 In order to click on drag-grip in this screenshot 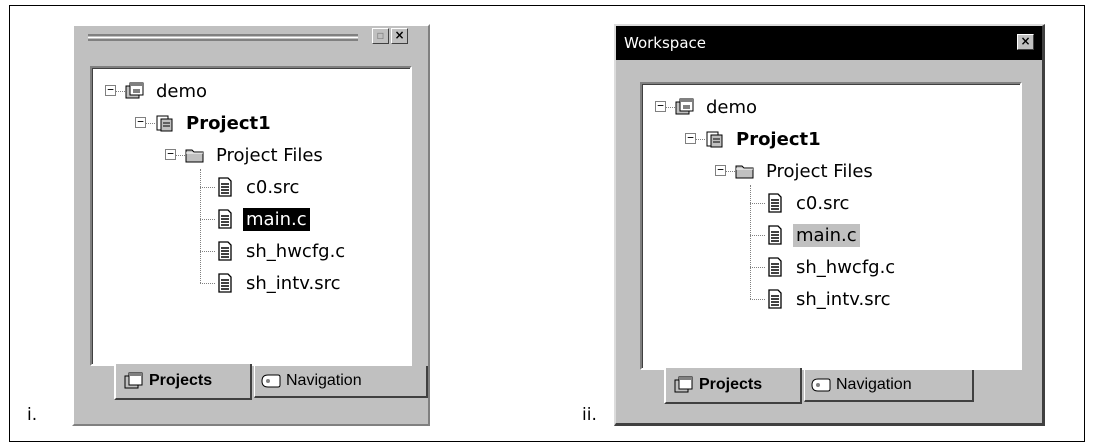, I will do `click(223, 37)`.